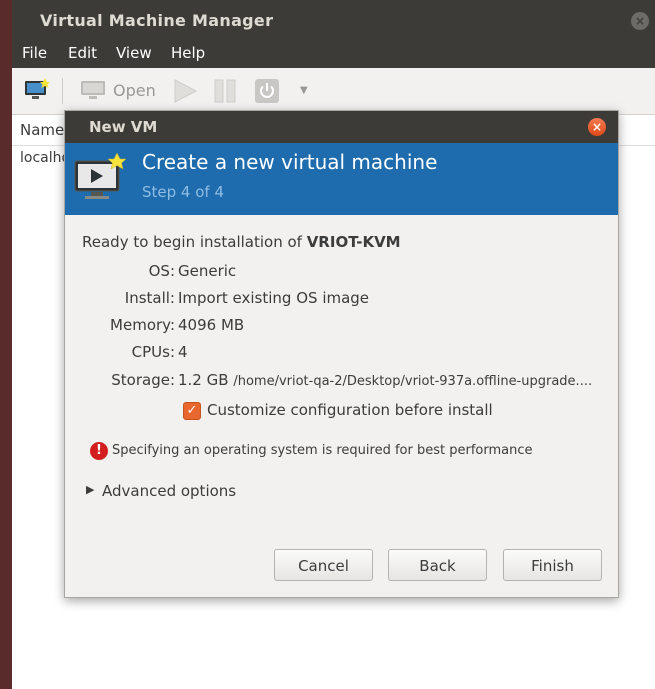  Describe the element at coordinates (134, 53) in the screenshot. I see `menu-view: View` at that location.